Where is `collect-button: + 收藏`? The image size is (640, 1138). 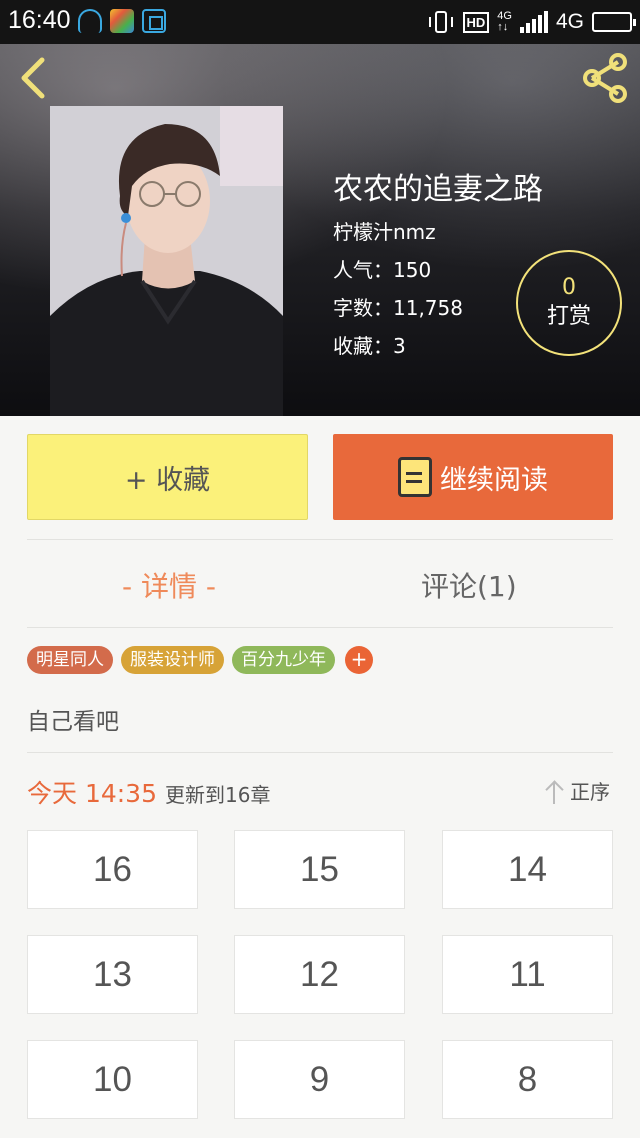 collect-button: + 收藏 is located at coordinates (167, 477).